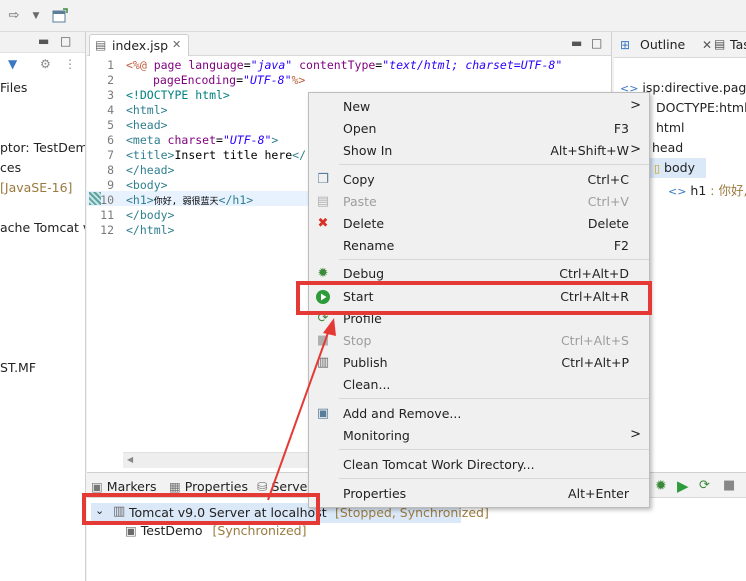  I want to click on annotation-arrow-icon, so click(301, 409).